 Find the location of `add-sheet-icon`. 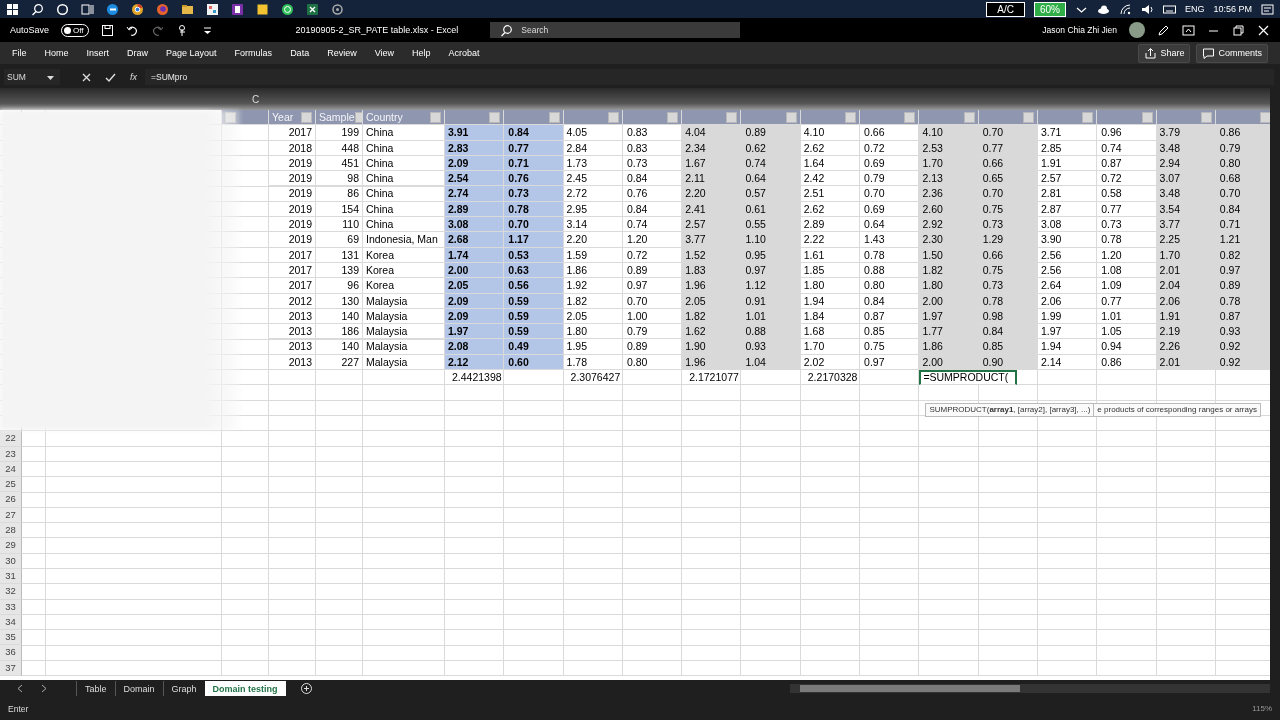

add-sheet-icon is located at coordinates (306, 688).